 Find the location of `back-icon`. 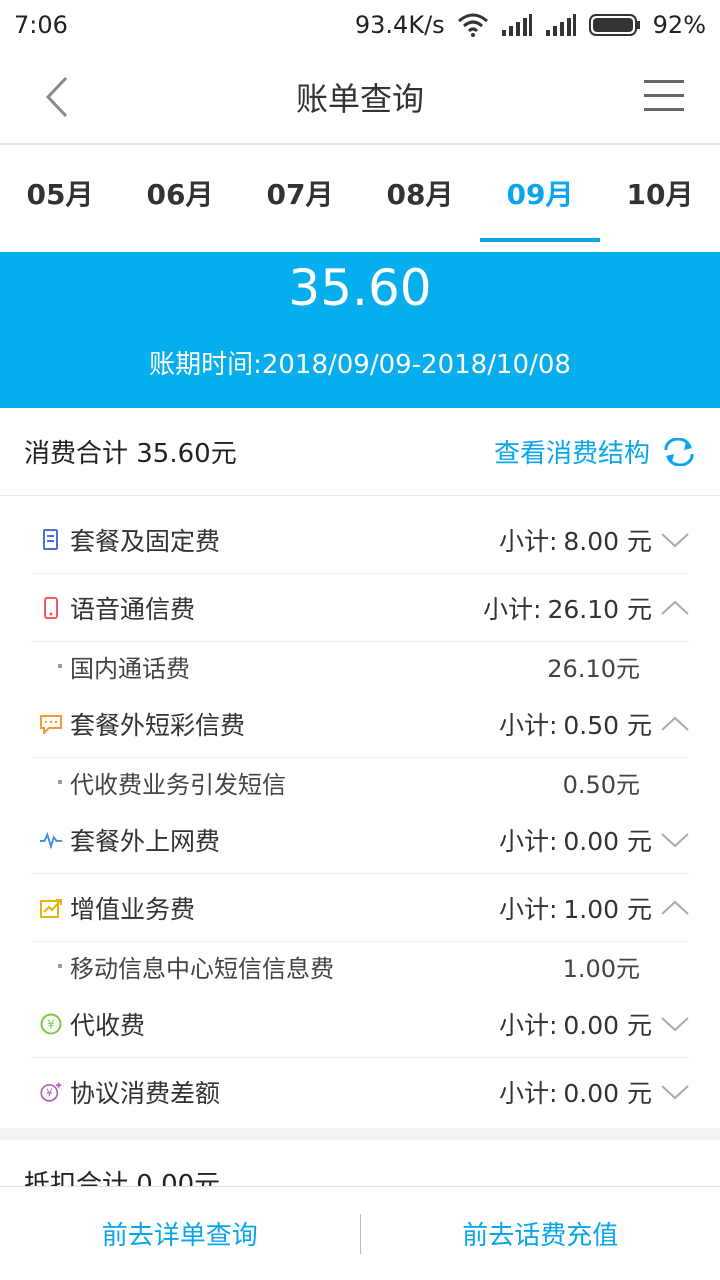

back-icon is located at coordinates (58, 97).